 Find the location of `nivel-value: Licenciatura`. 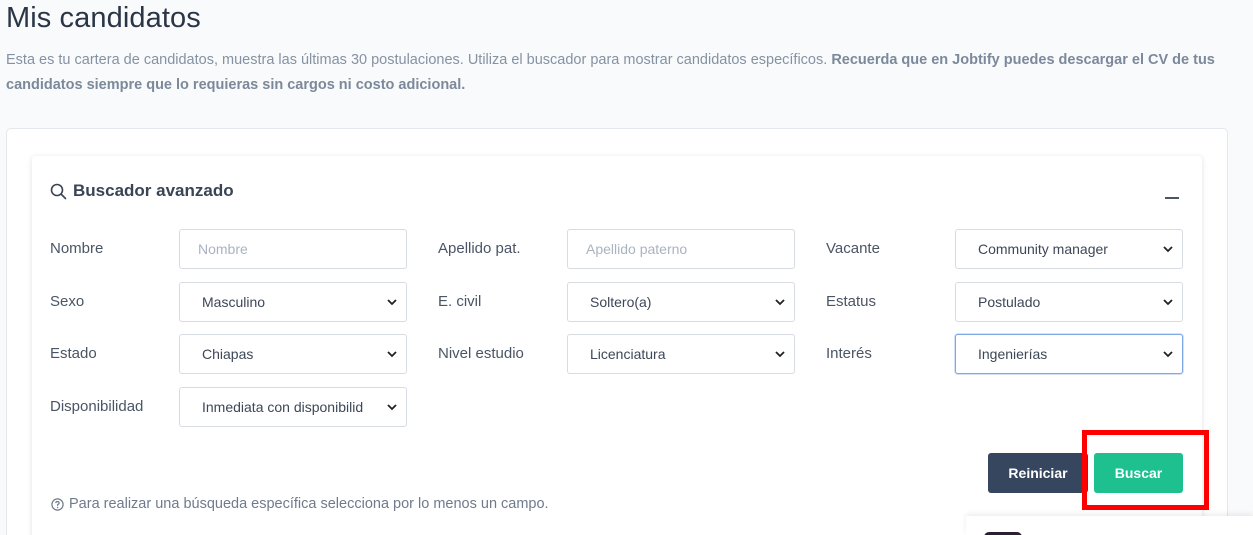

nivel-value: Licenciatura is located at coordinates (628, 354).